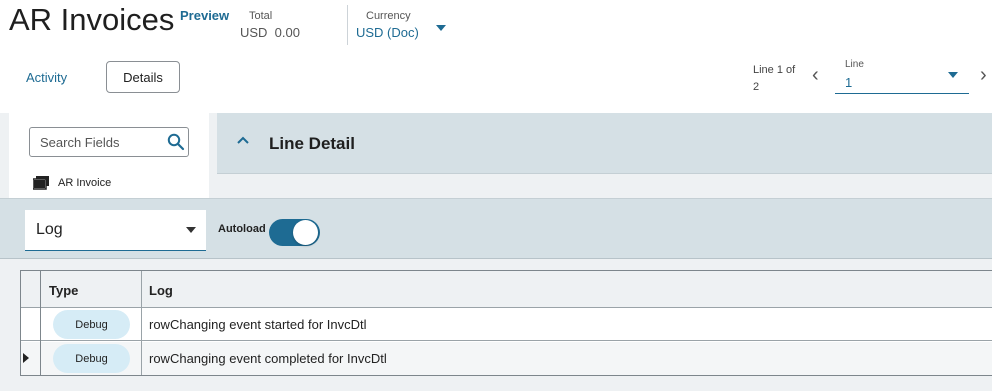  Describe the element at coordinates (902, 73) in the screenshot. I see `line-select: Line 1` at that location.